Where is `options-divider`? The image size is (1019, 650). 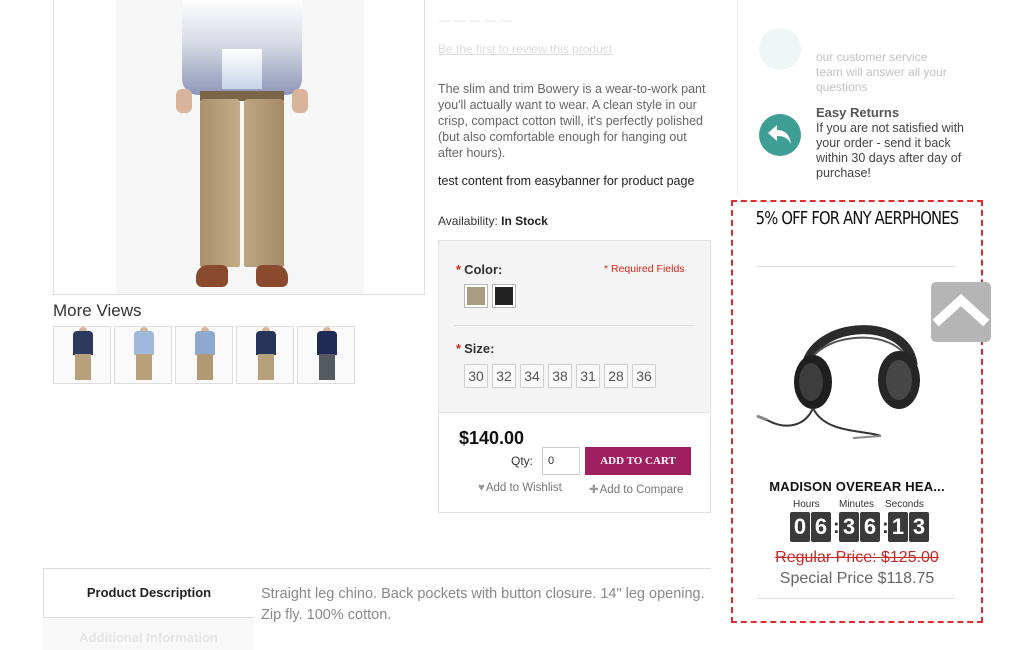 options-divider is located at coordinates (574, 325).